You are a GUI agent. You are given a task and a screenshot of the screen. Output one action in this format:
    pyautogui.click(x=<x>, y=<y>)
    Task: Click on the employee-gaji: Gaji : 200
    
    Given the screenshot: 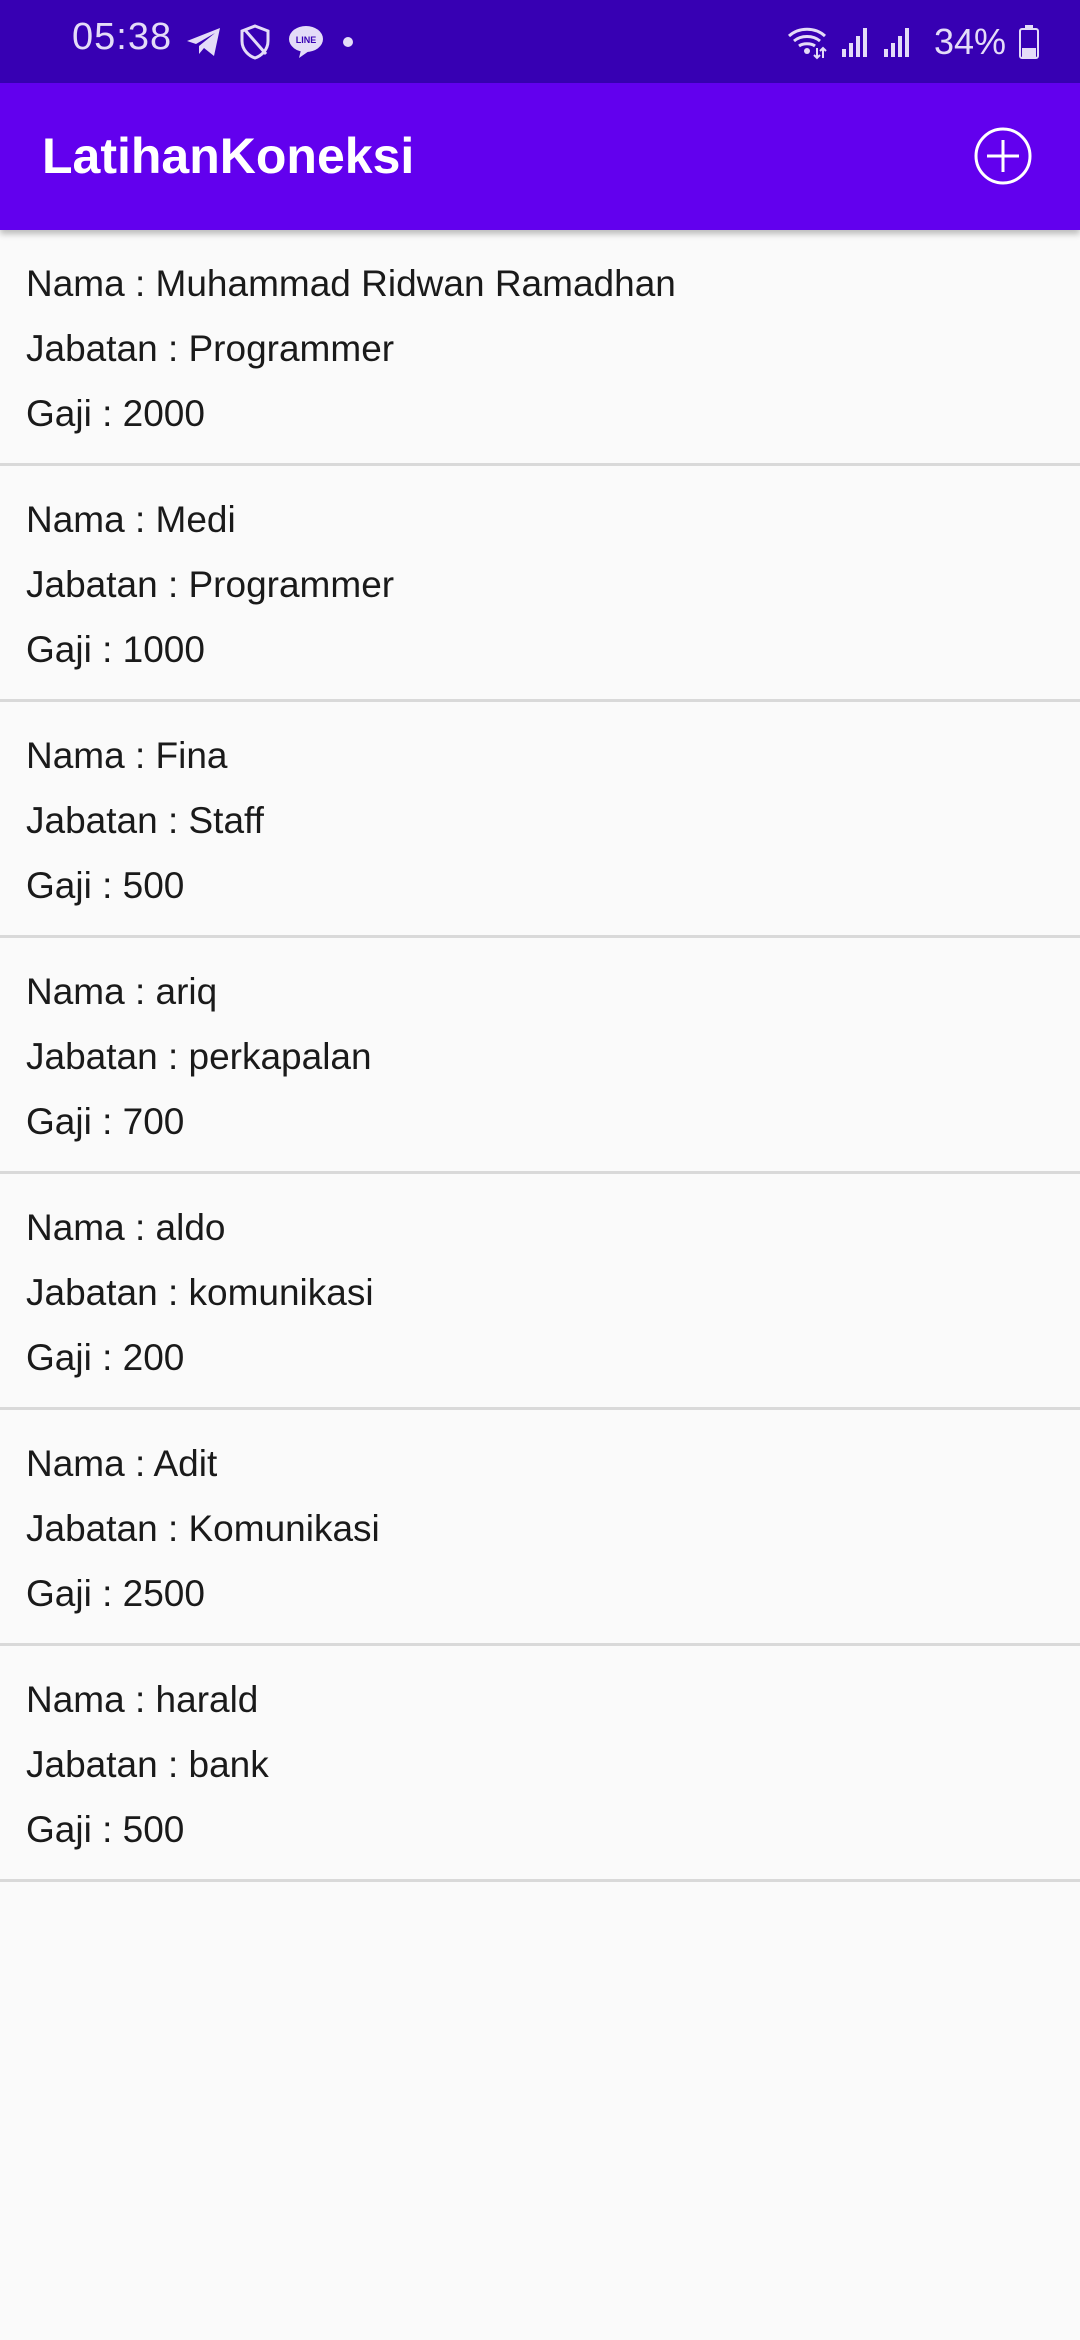 What is the action you would take?
    pyautogui.click(x=105, y=1357)
    